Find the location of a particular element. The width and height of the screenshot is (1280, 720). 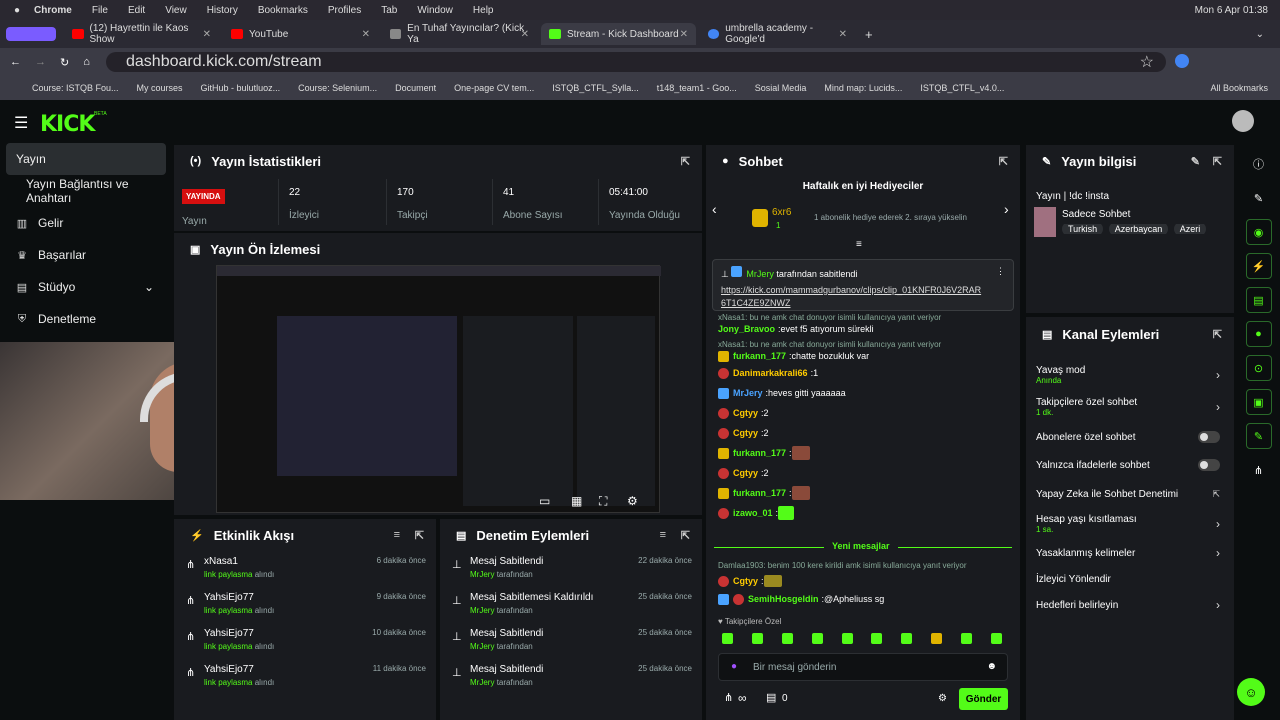

action-banned-words: Yasaklanmış kelimeler › is located at coordinates (1130, 553).